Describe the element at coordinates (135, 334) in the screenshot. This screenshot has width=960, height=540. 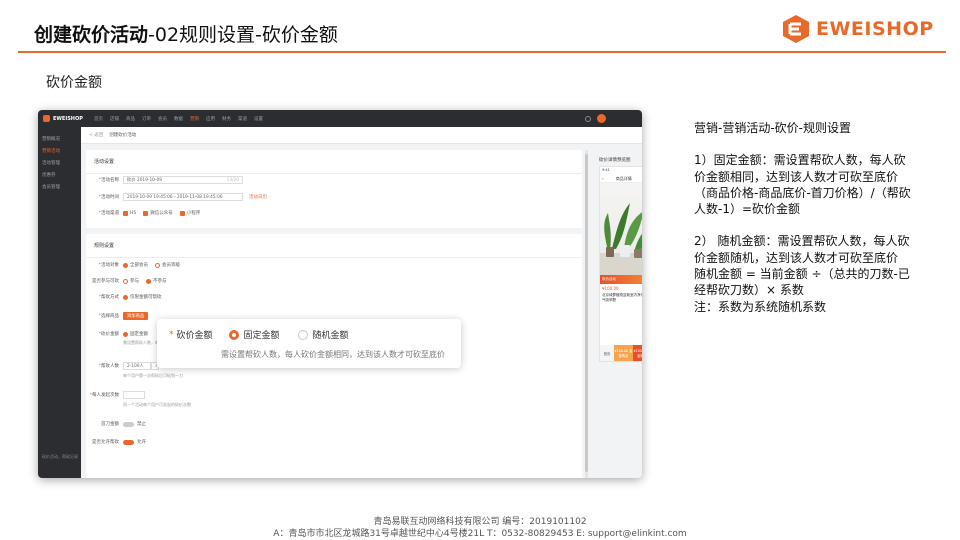
I see `price-fixed-radio: 固定金额` at that location.